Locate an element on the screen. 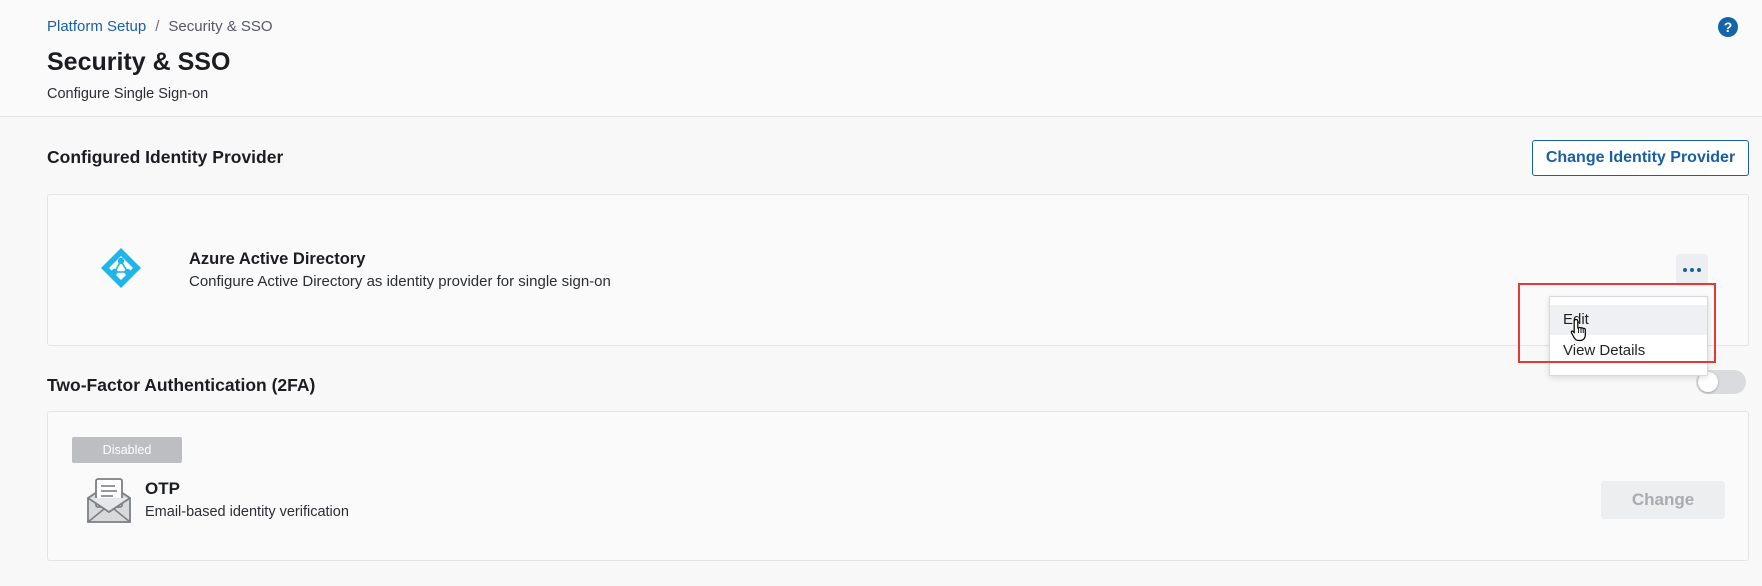  change-2fa-button: Change is located at coordinates (1663, 500).